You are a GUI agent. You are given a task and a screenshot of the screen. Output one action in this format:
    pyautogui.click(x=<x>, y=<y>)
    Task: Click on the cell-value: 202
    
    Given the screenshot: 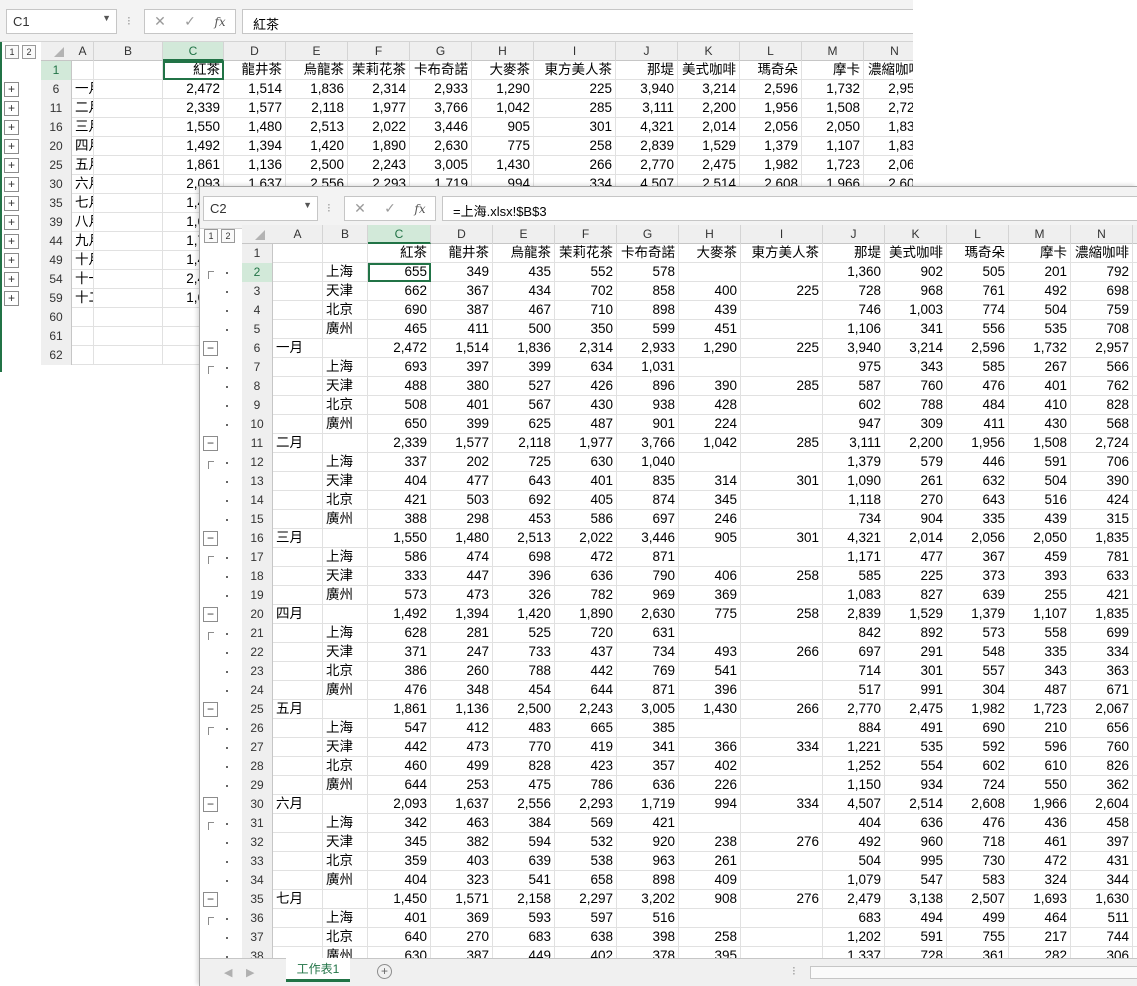 What is the action you would take?
    pyautogui.click(x=462, y=462)
    